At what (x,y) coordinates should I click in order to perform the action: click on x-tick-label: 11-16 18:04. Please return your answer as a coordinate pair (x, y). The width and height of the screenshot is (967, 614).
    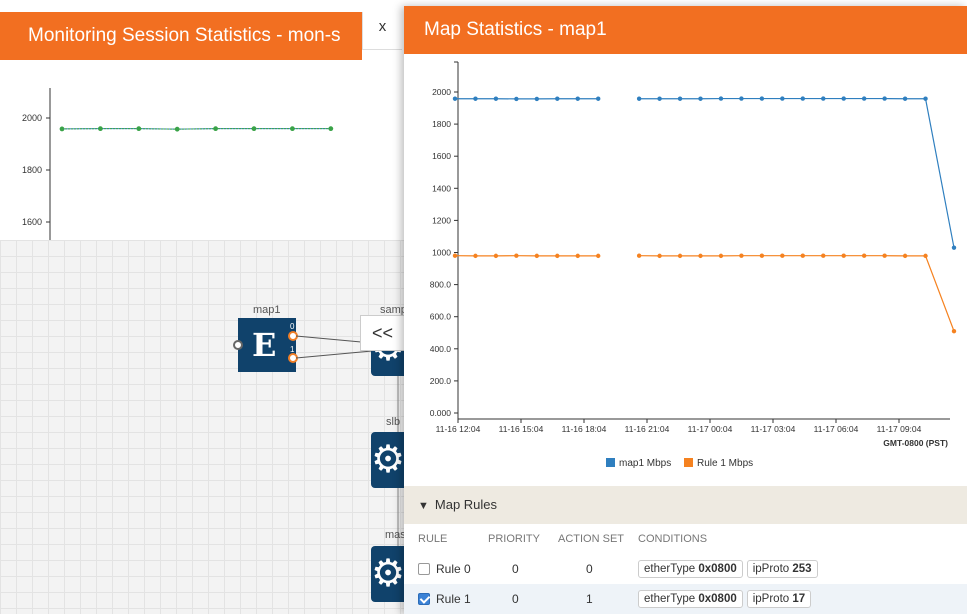
    Looking at the image, I should click on (584, 429).